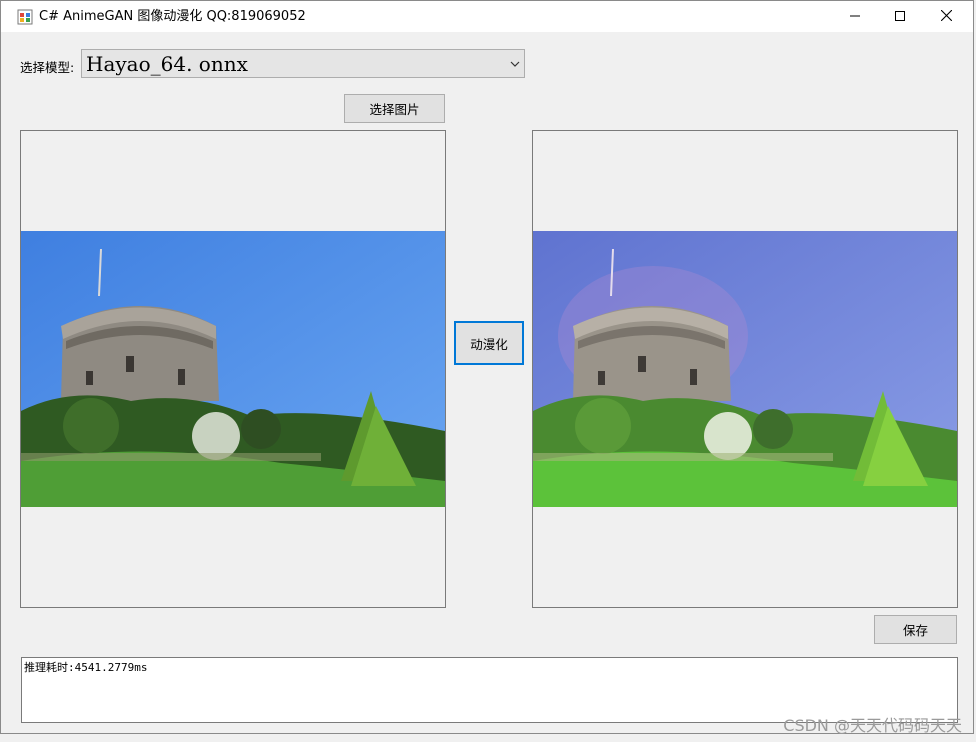 This screenshot has width=976, height=742. Describe the element at coordinates (487, 16) in the screenshot. I see `title-bar: C# AnimeGAN 图像动漫化 QQ:819069052` at that location.